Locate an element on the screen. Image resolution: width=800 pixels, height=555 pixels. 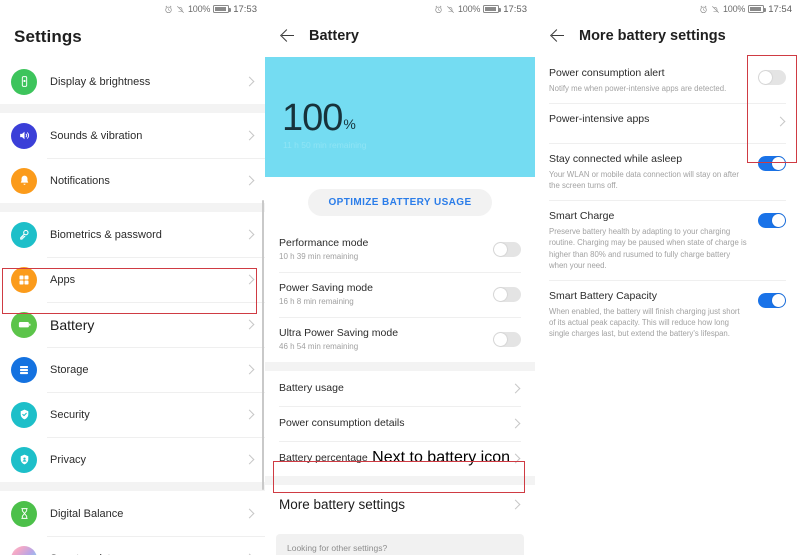
apps-grid-icon is located at coordinates (24, 279).